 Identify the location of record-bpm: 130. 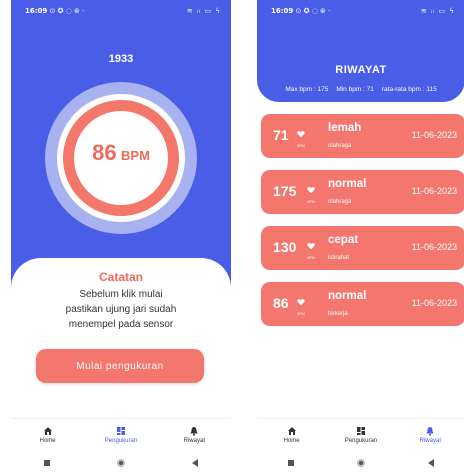
(285, 247).